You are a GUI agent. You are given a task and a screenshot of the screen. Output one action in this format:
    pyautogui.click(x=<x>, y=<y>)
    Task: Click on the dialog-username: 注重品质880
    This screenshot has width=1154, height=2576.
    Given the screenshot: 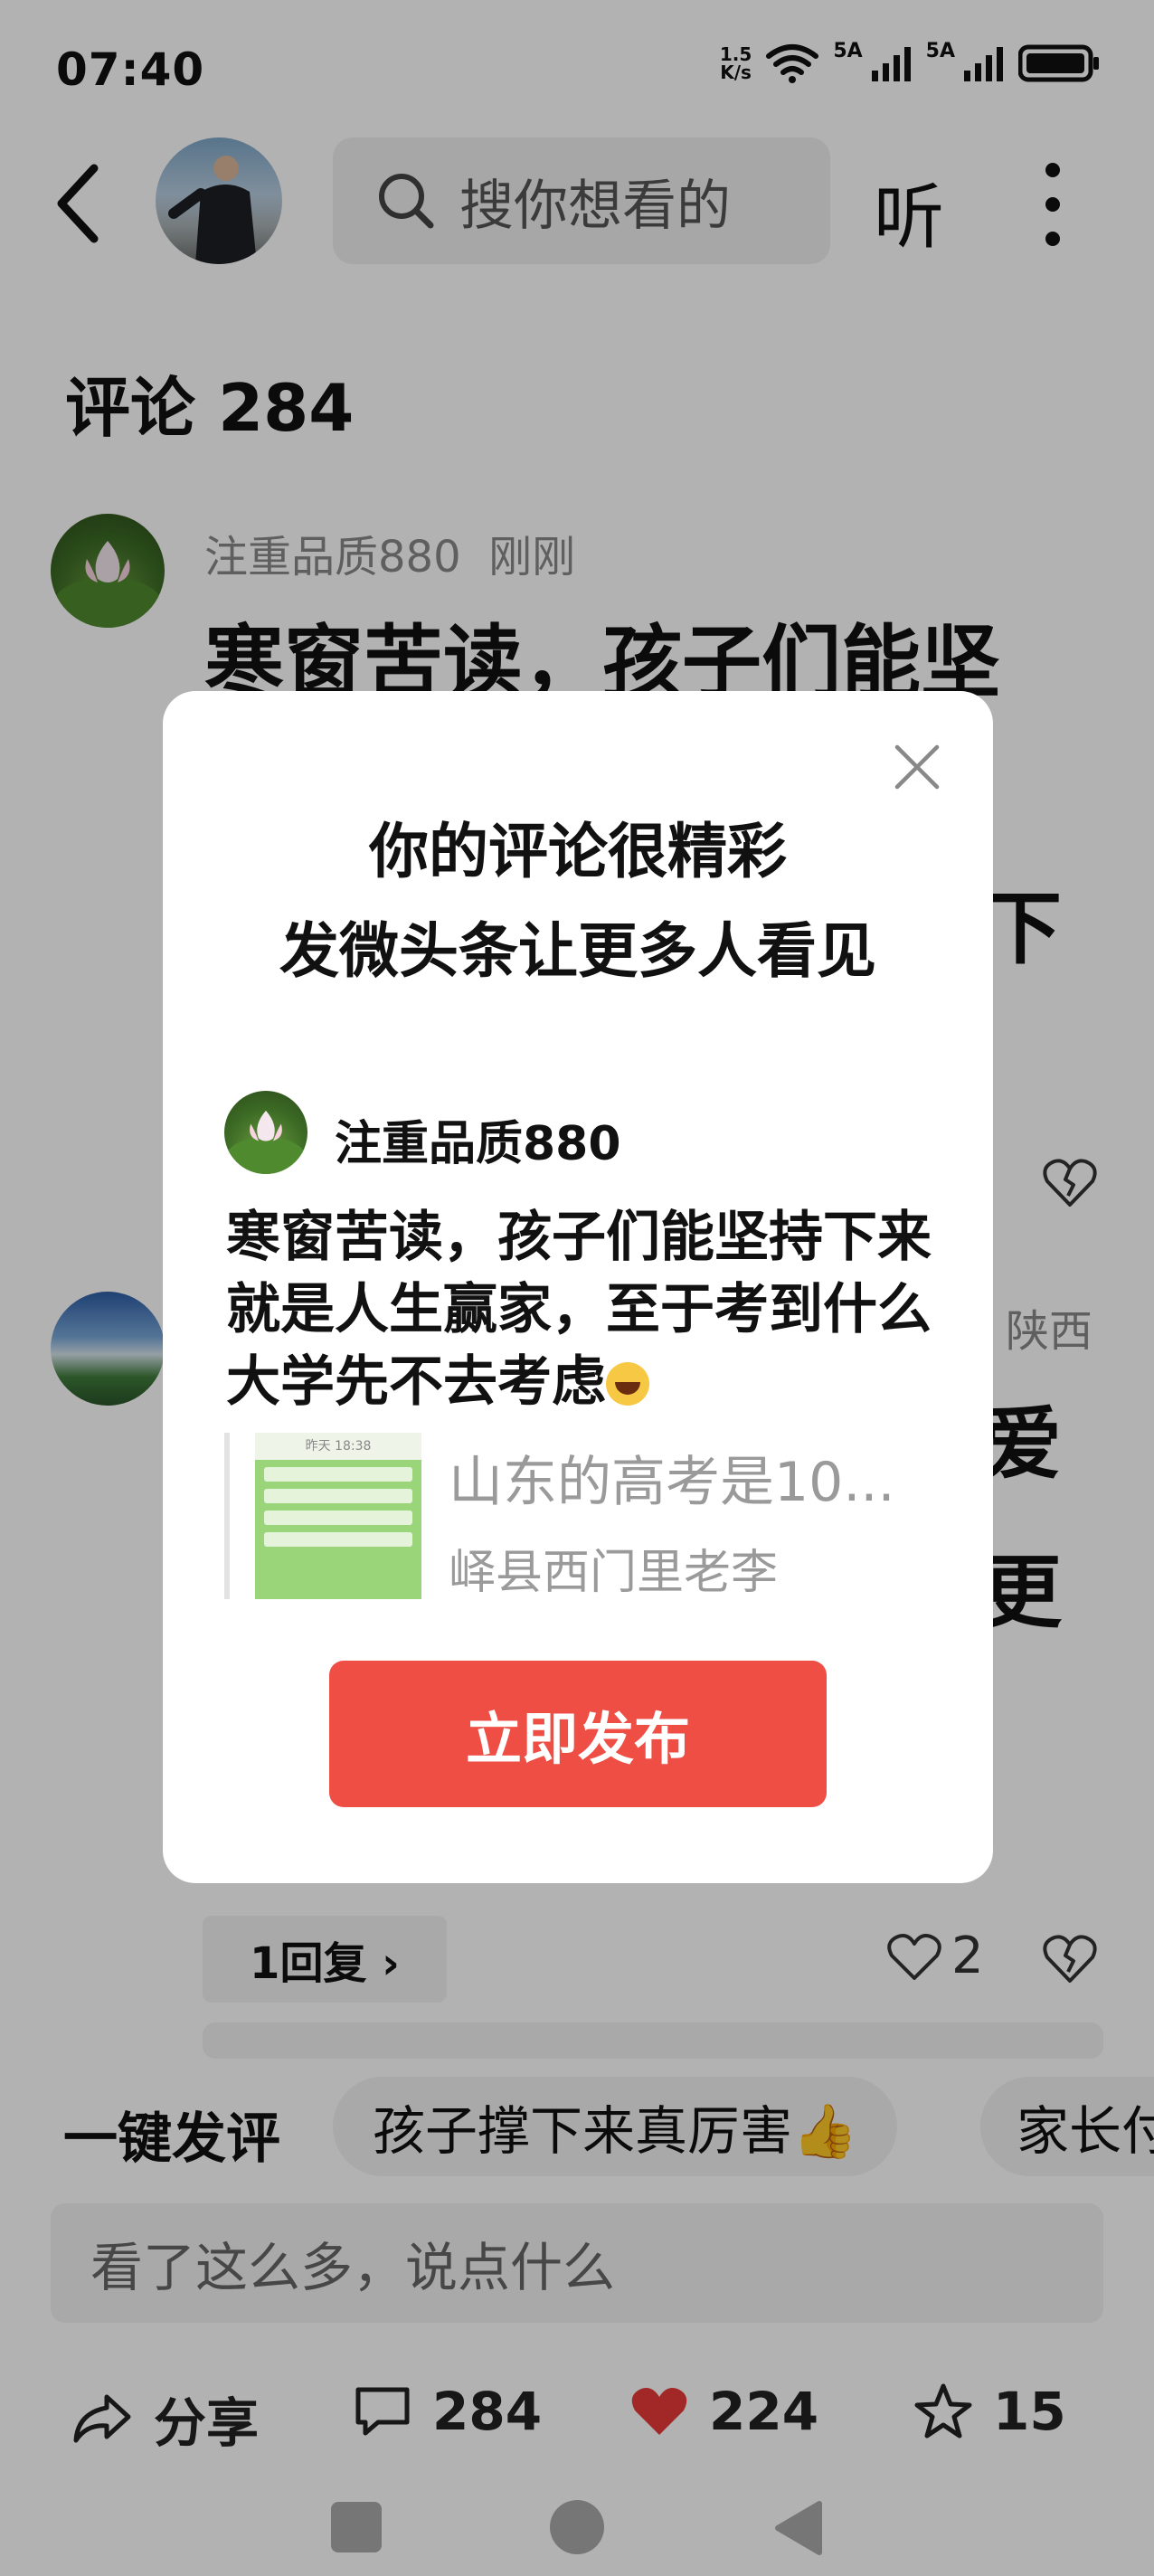 What is the action you would take?
    pyautogui.click(x=478, y=1144)
    